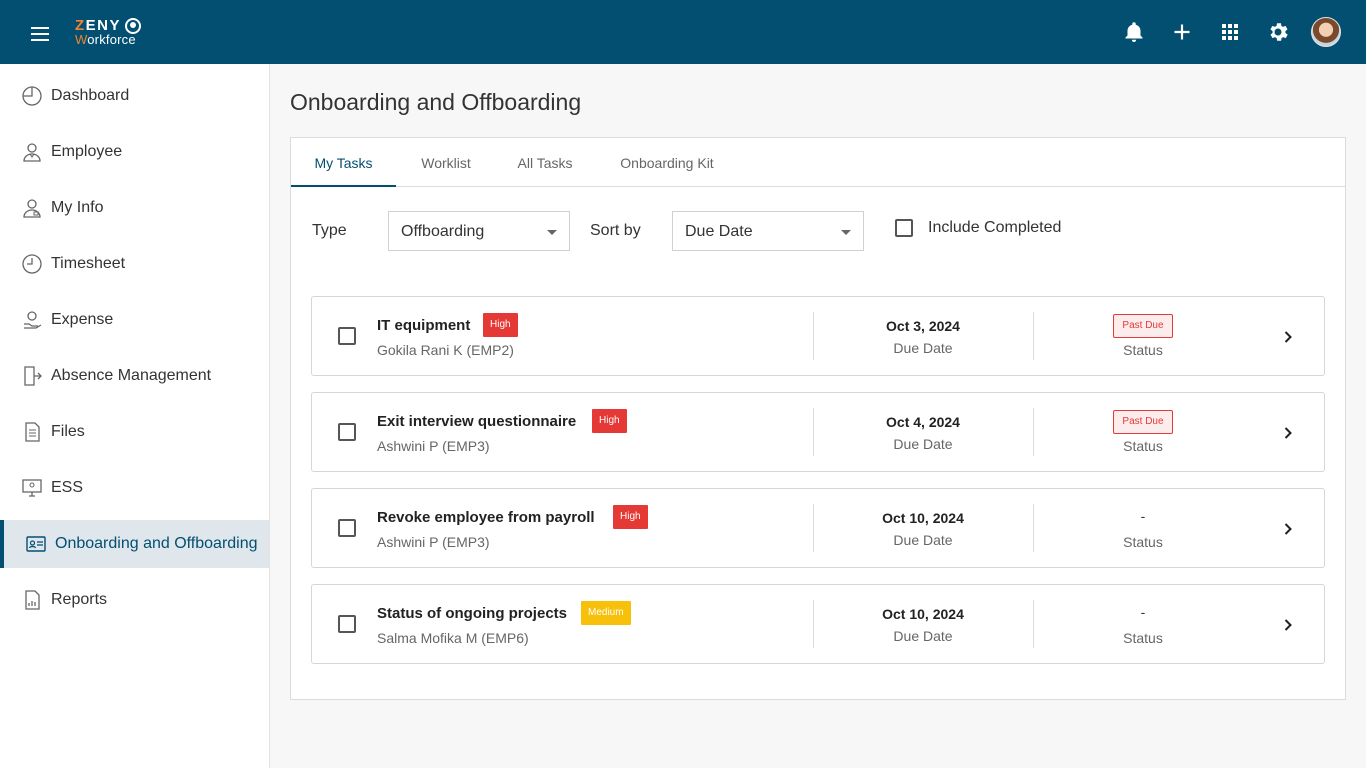 This screenshot has width=1366, height=768. What do you see at coordinates (545, 162) in the screenshot?
I see `tab-all-tasks: All Tasks` at bounding box center [545, 162].